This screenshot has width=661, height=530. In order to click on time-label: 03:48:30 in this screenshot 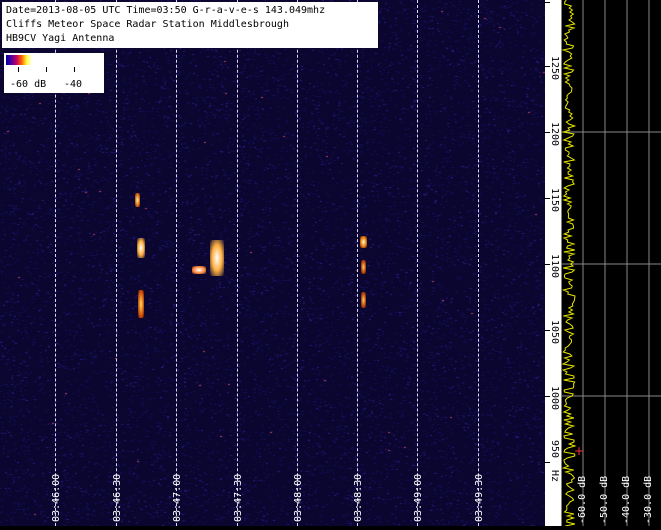, I will do `click(358, 497)`.